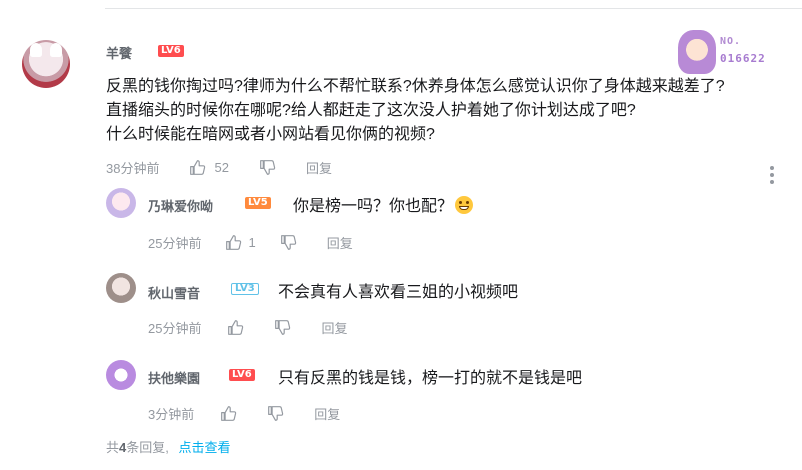 Image resolution: width=802 pixels, height=470 pixels. Describe the element at coordinates (270, 134) in the screenshot. I see `comment-line: 什么时候能在暗网或者小网站看见你俩的视频?` at that location.